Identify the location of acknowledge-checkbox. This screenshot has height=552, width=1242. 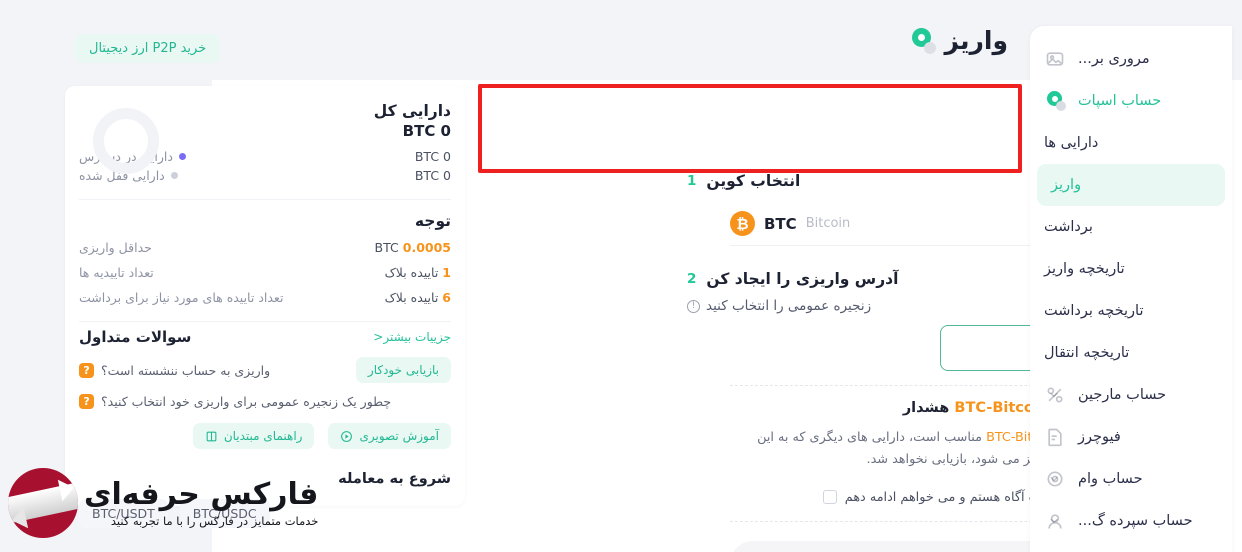
(829, 497).